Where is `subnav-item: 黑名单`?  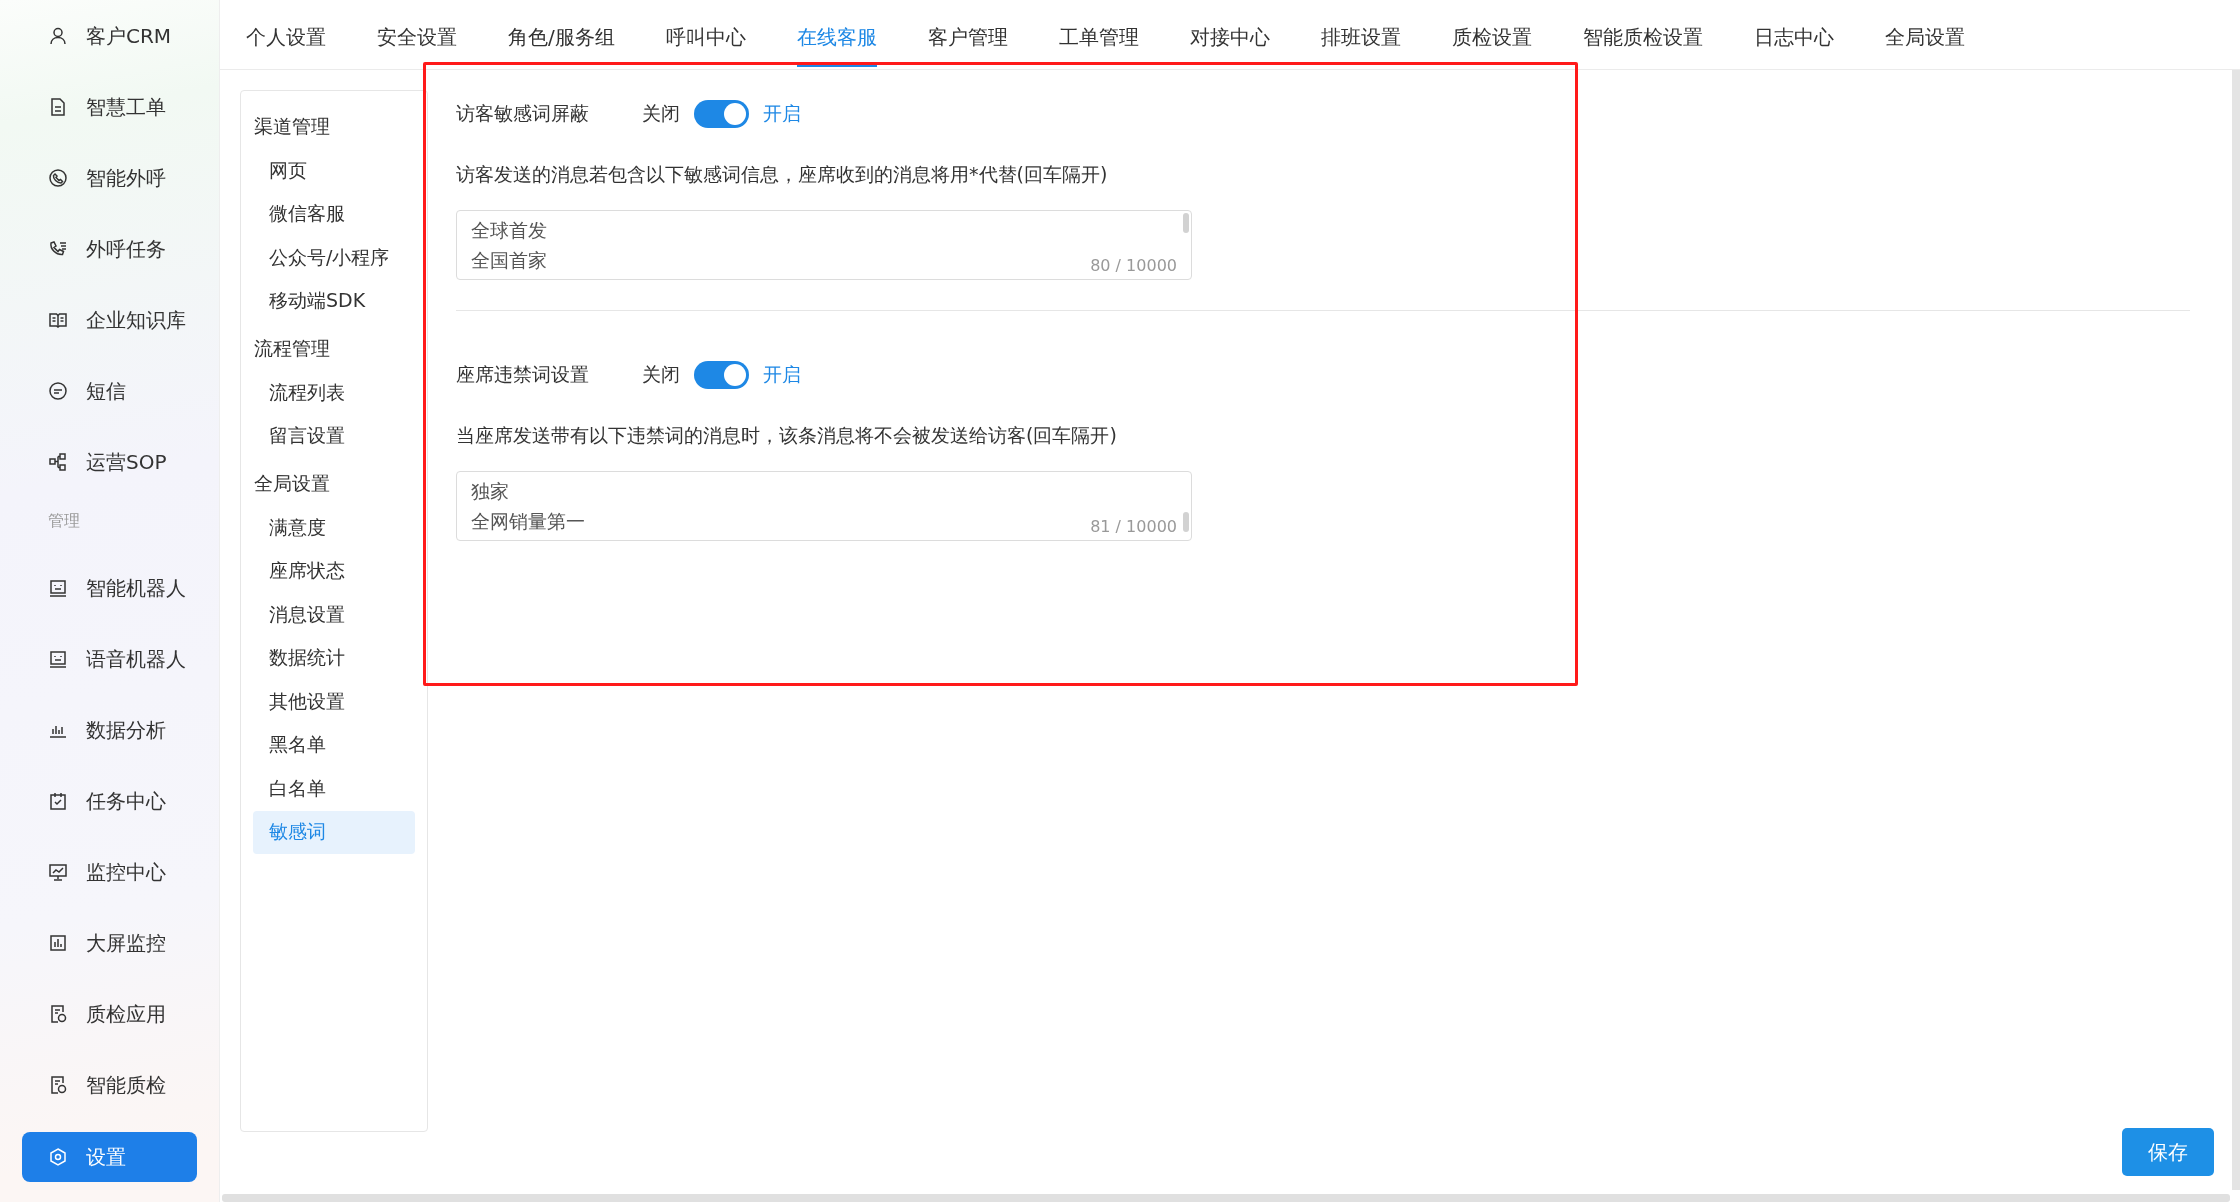 subnav-item: 黑名单 is located at coordinates (334, 745).